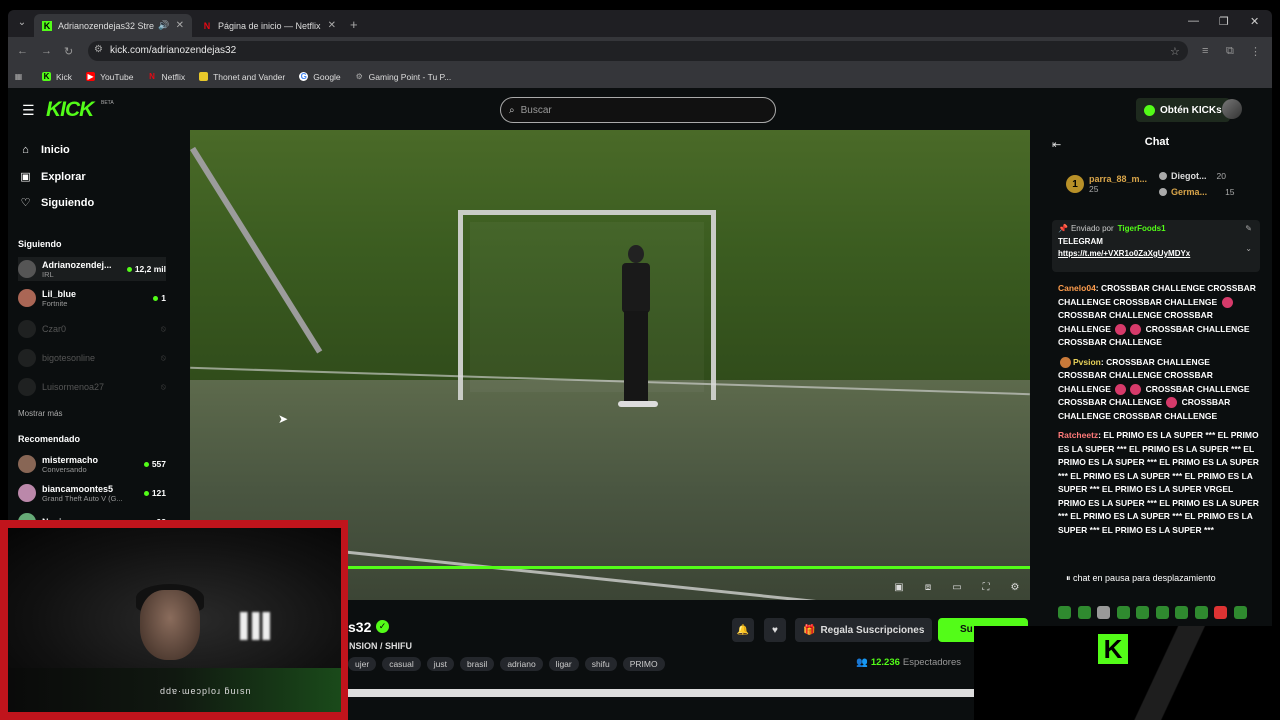  Describe the element at coordinates (22, 23) in the screenshot. I see `tab-search-icon: ⌄` at that location.